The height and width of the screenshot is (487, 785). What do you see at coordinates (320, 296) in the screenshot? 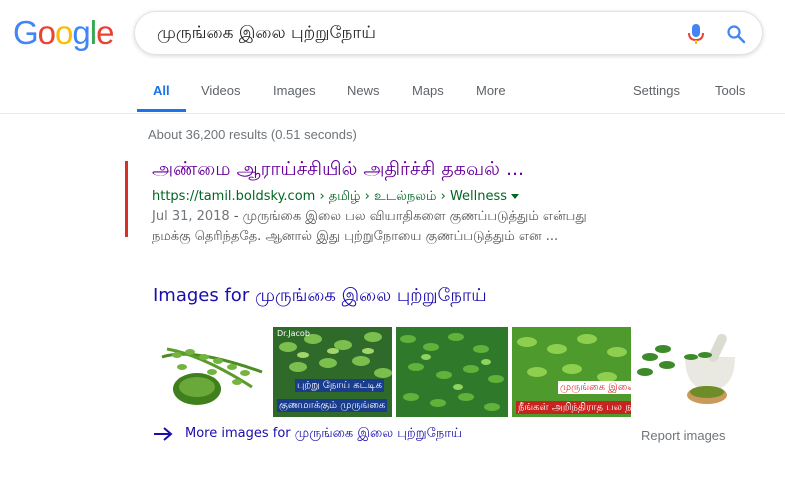
I see `images-heading-link: Images for முருங்கை இலை புற்றுநோய்` at bounding box center [320, 296].